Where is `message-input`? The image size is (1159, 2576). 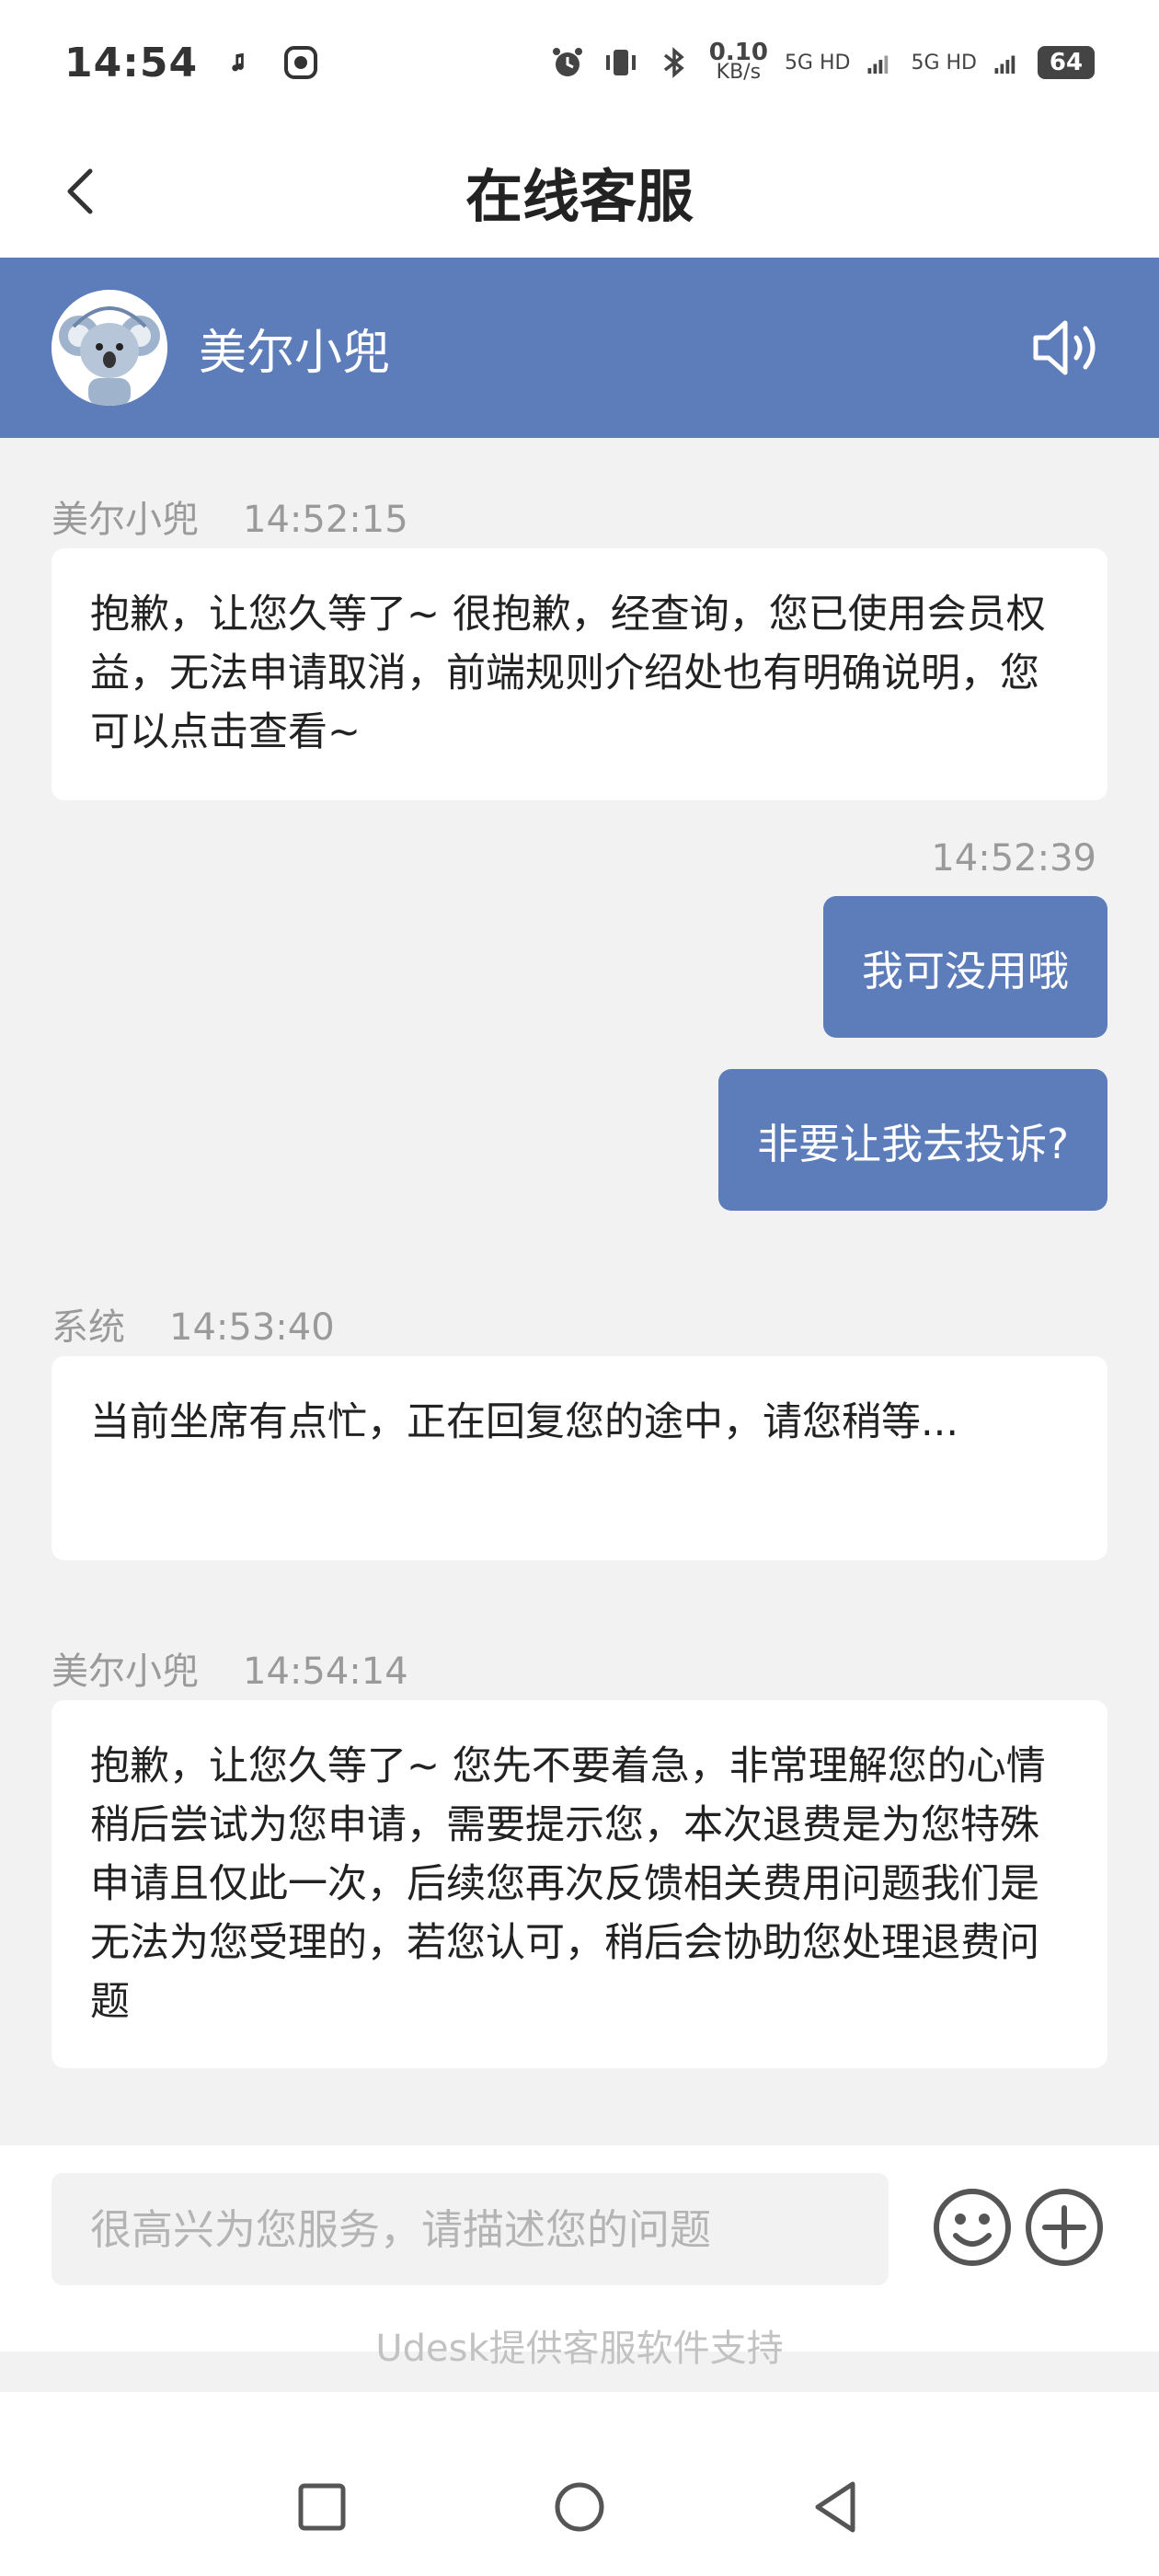 message-input is located at coordinates (470, 2229).